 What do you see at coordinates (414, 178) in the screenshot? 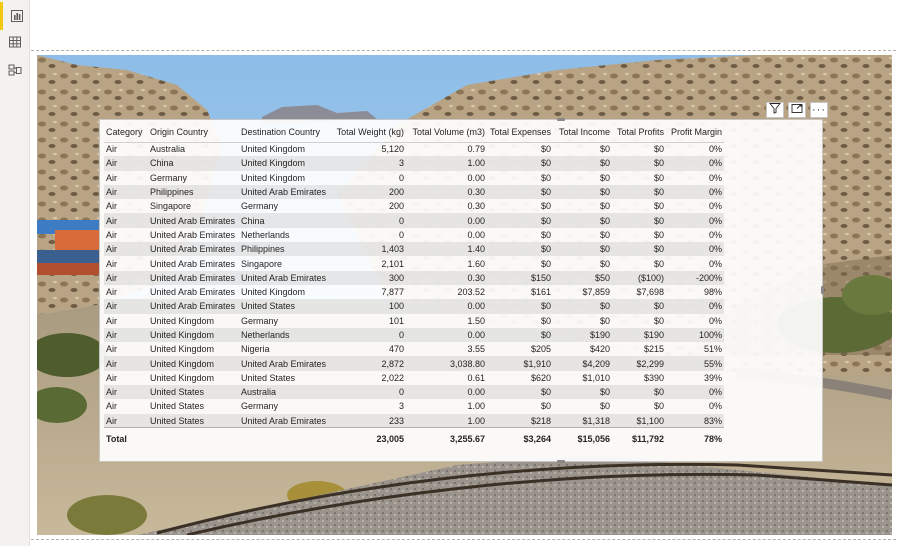
I see `table-row: Air Germany United Kingdom 0 0.00 $0 $0 $0 0%` at bounding box center [414, 178].